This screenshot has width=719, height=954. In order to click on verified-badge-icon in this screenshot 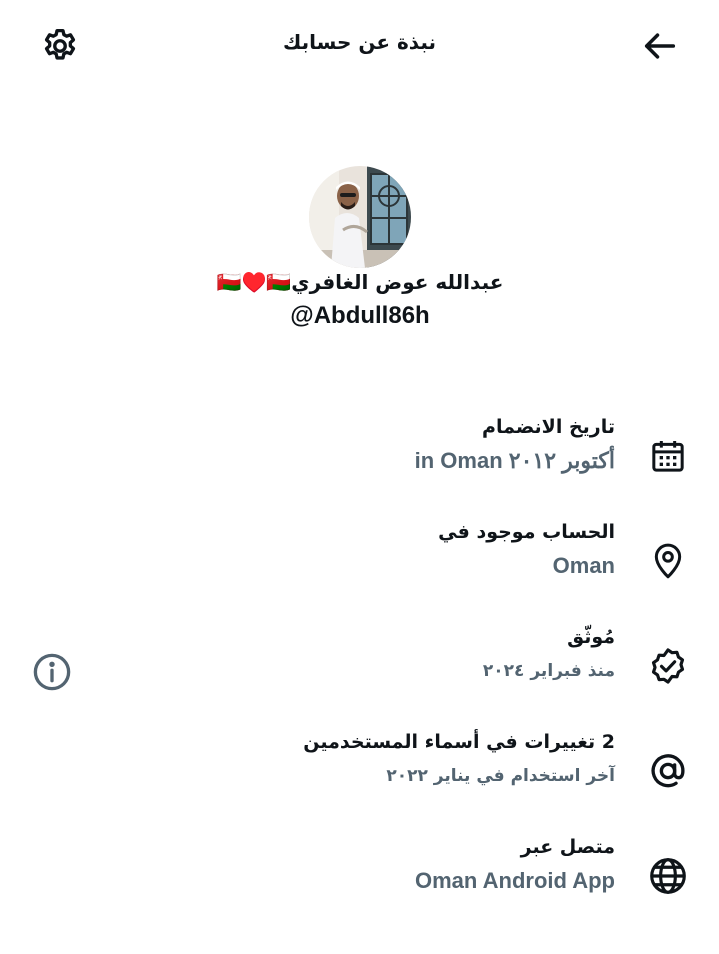, I will do `click(668, 666)`.